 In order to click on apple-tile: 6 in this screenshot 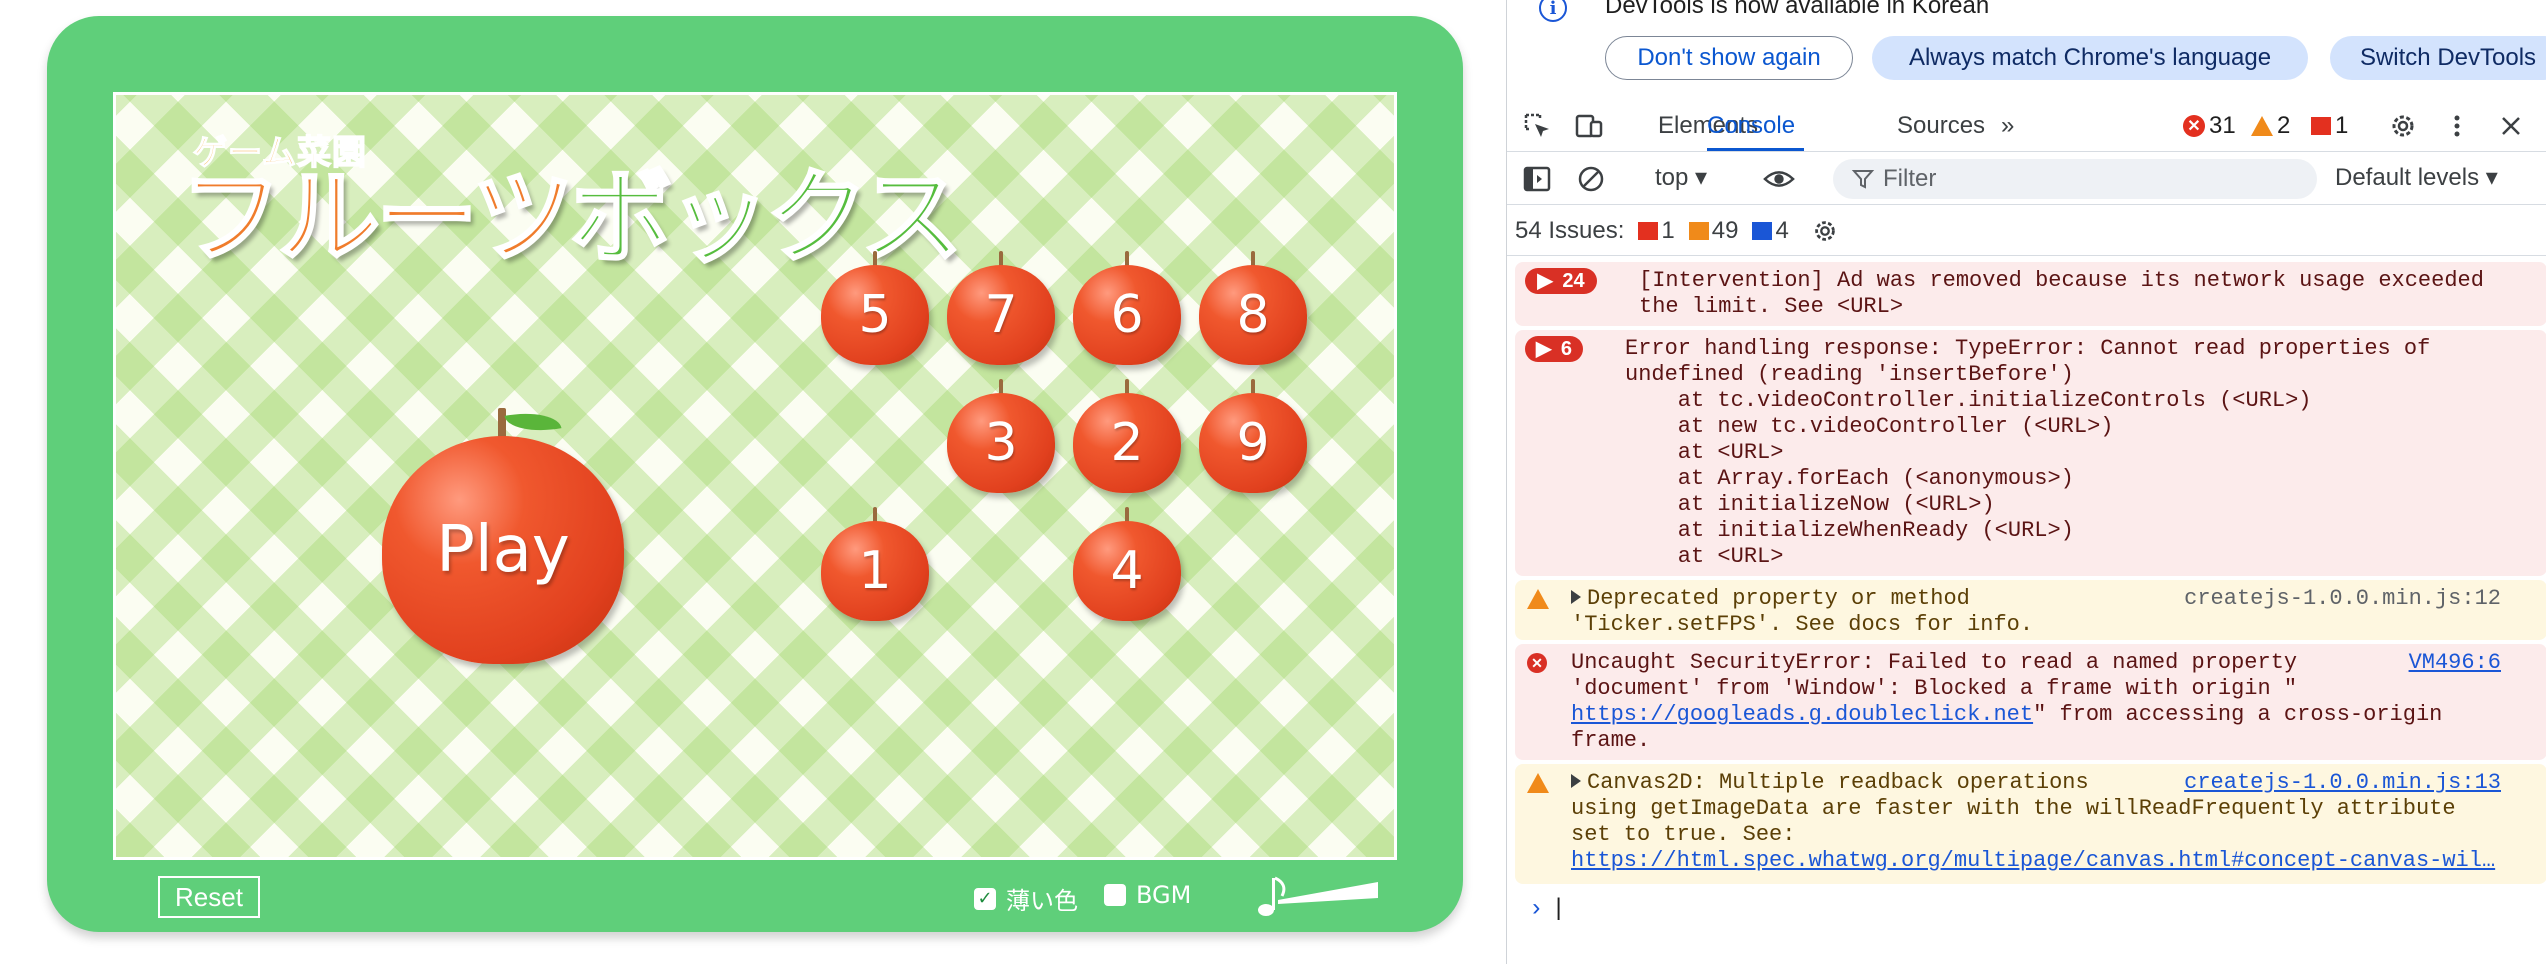, I will do `click(1127, 312)`.